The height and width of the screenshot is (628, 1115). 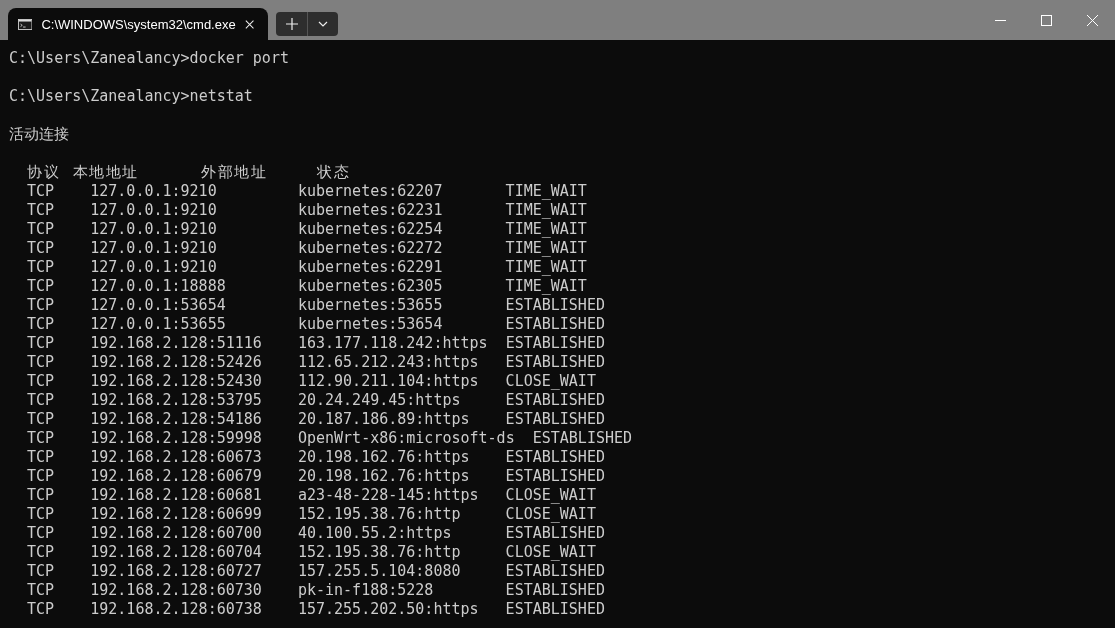 I want to click on table-cell-text: kubernetes:53655, so click(x=370, y=305).